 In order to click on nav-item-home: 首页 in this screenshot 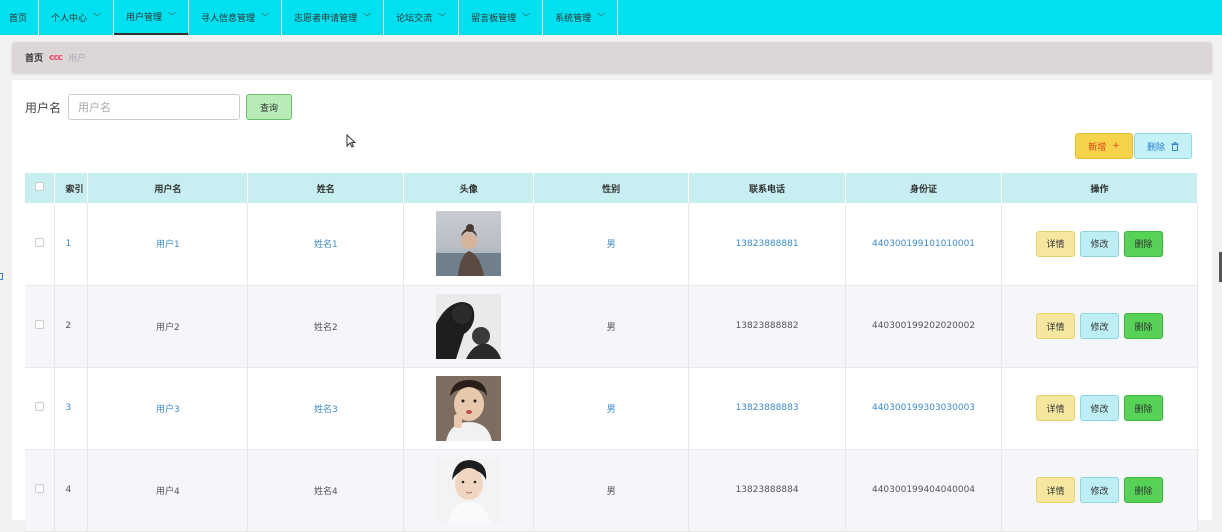, I will do `click(20, 17)`.